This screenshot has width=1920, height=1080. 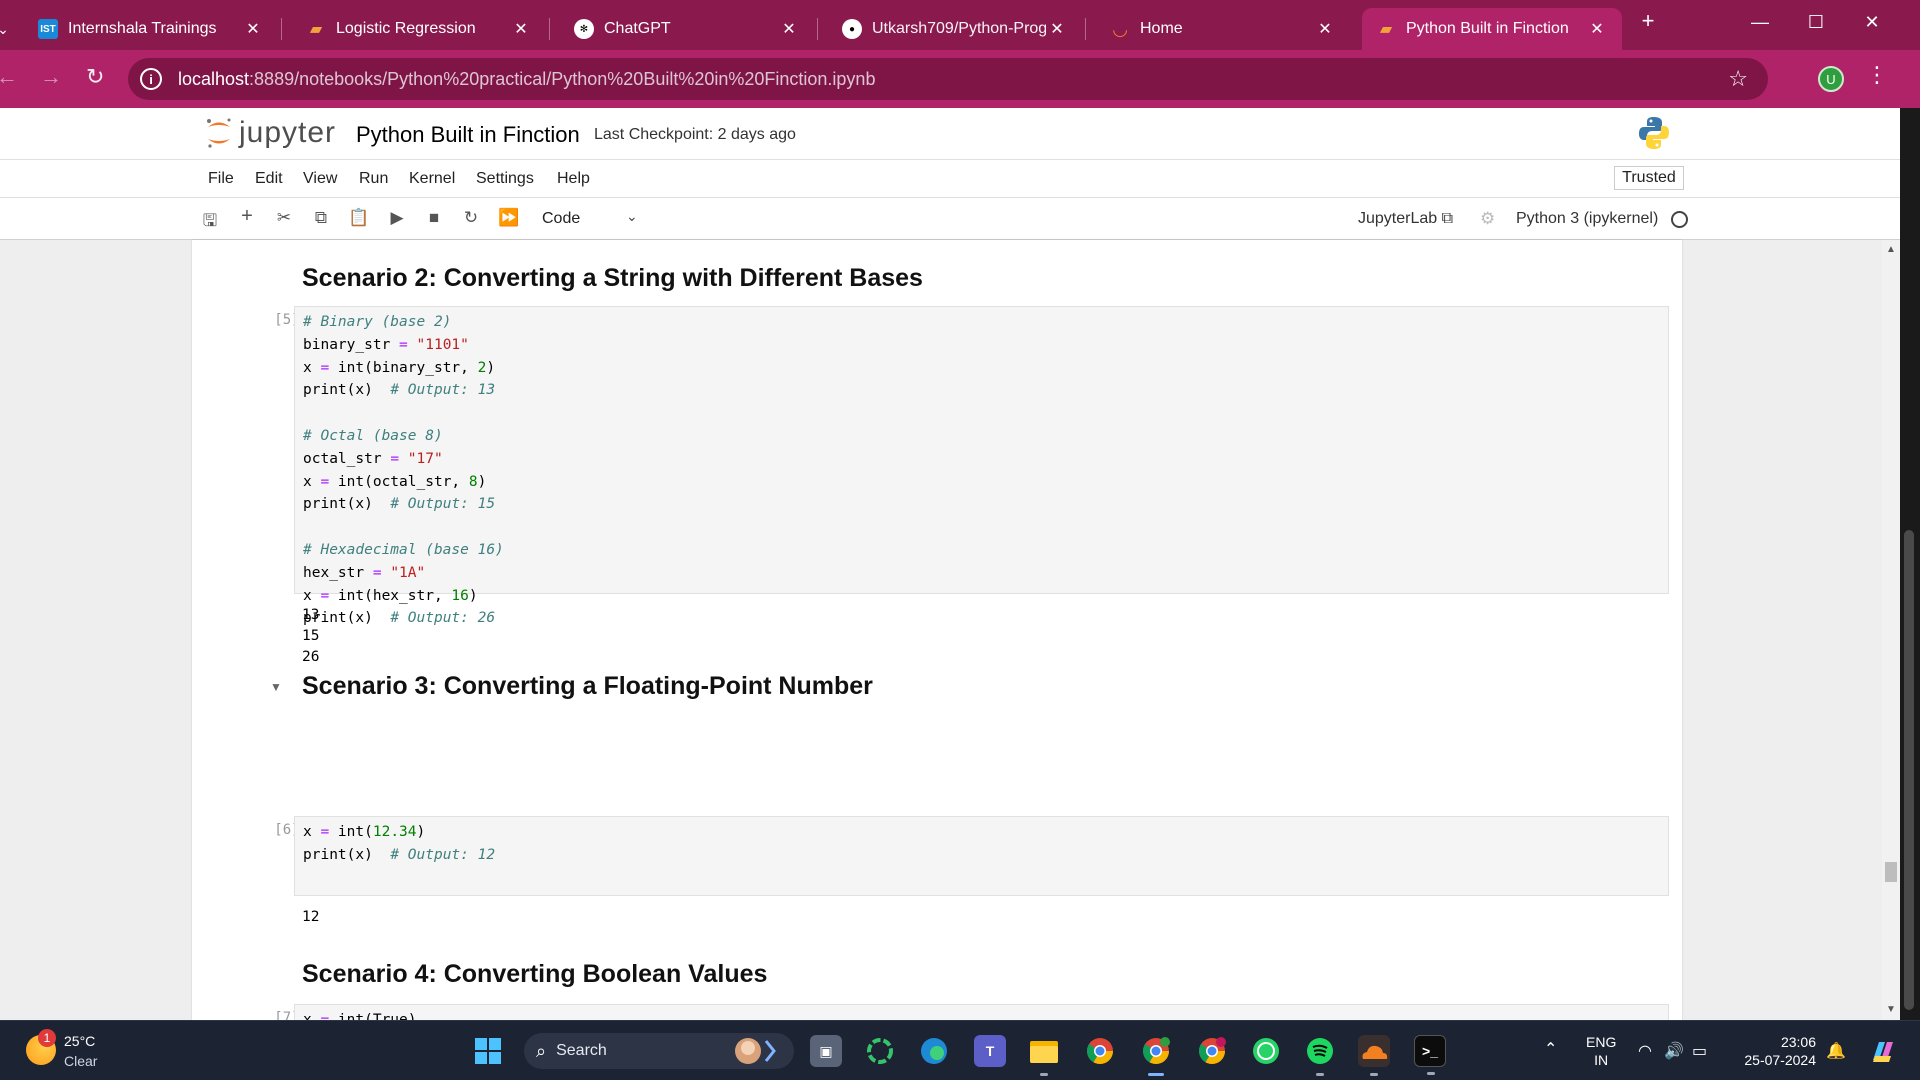 I want to click on copilot-preview-icon, so click(x=1882, y=1051).